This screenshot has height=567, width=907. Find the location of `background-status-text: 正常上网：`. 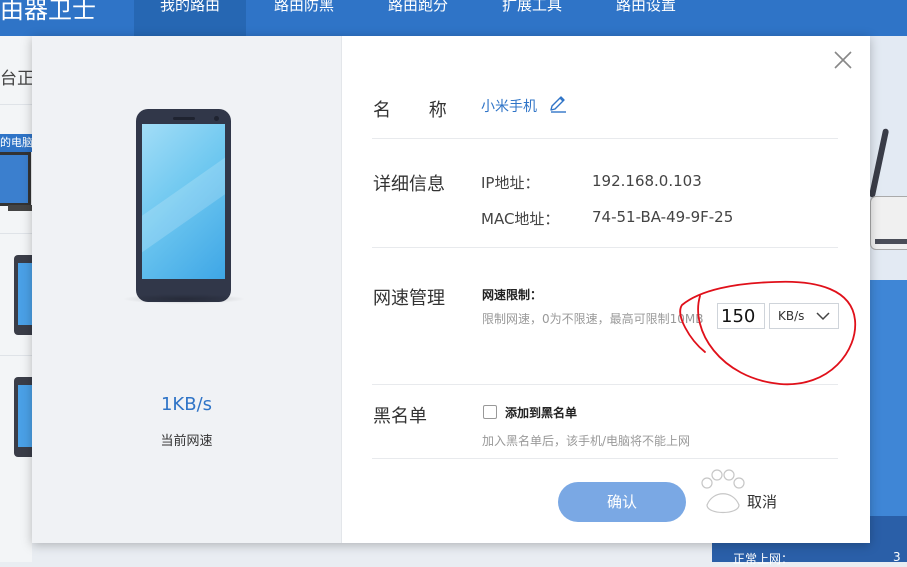

background-status-text: 正常上网： is located at coordinates (763, 559).